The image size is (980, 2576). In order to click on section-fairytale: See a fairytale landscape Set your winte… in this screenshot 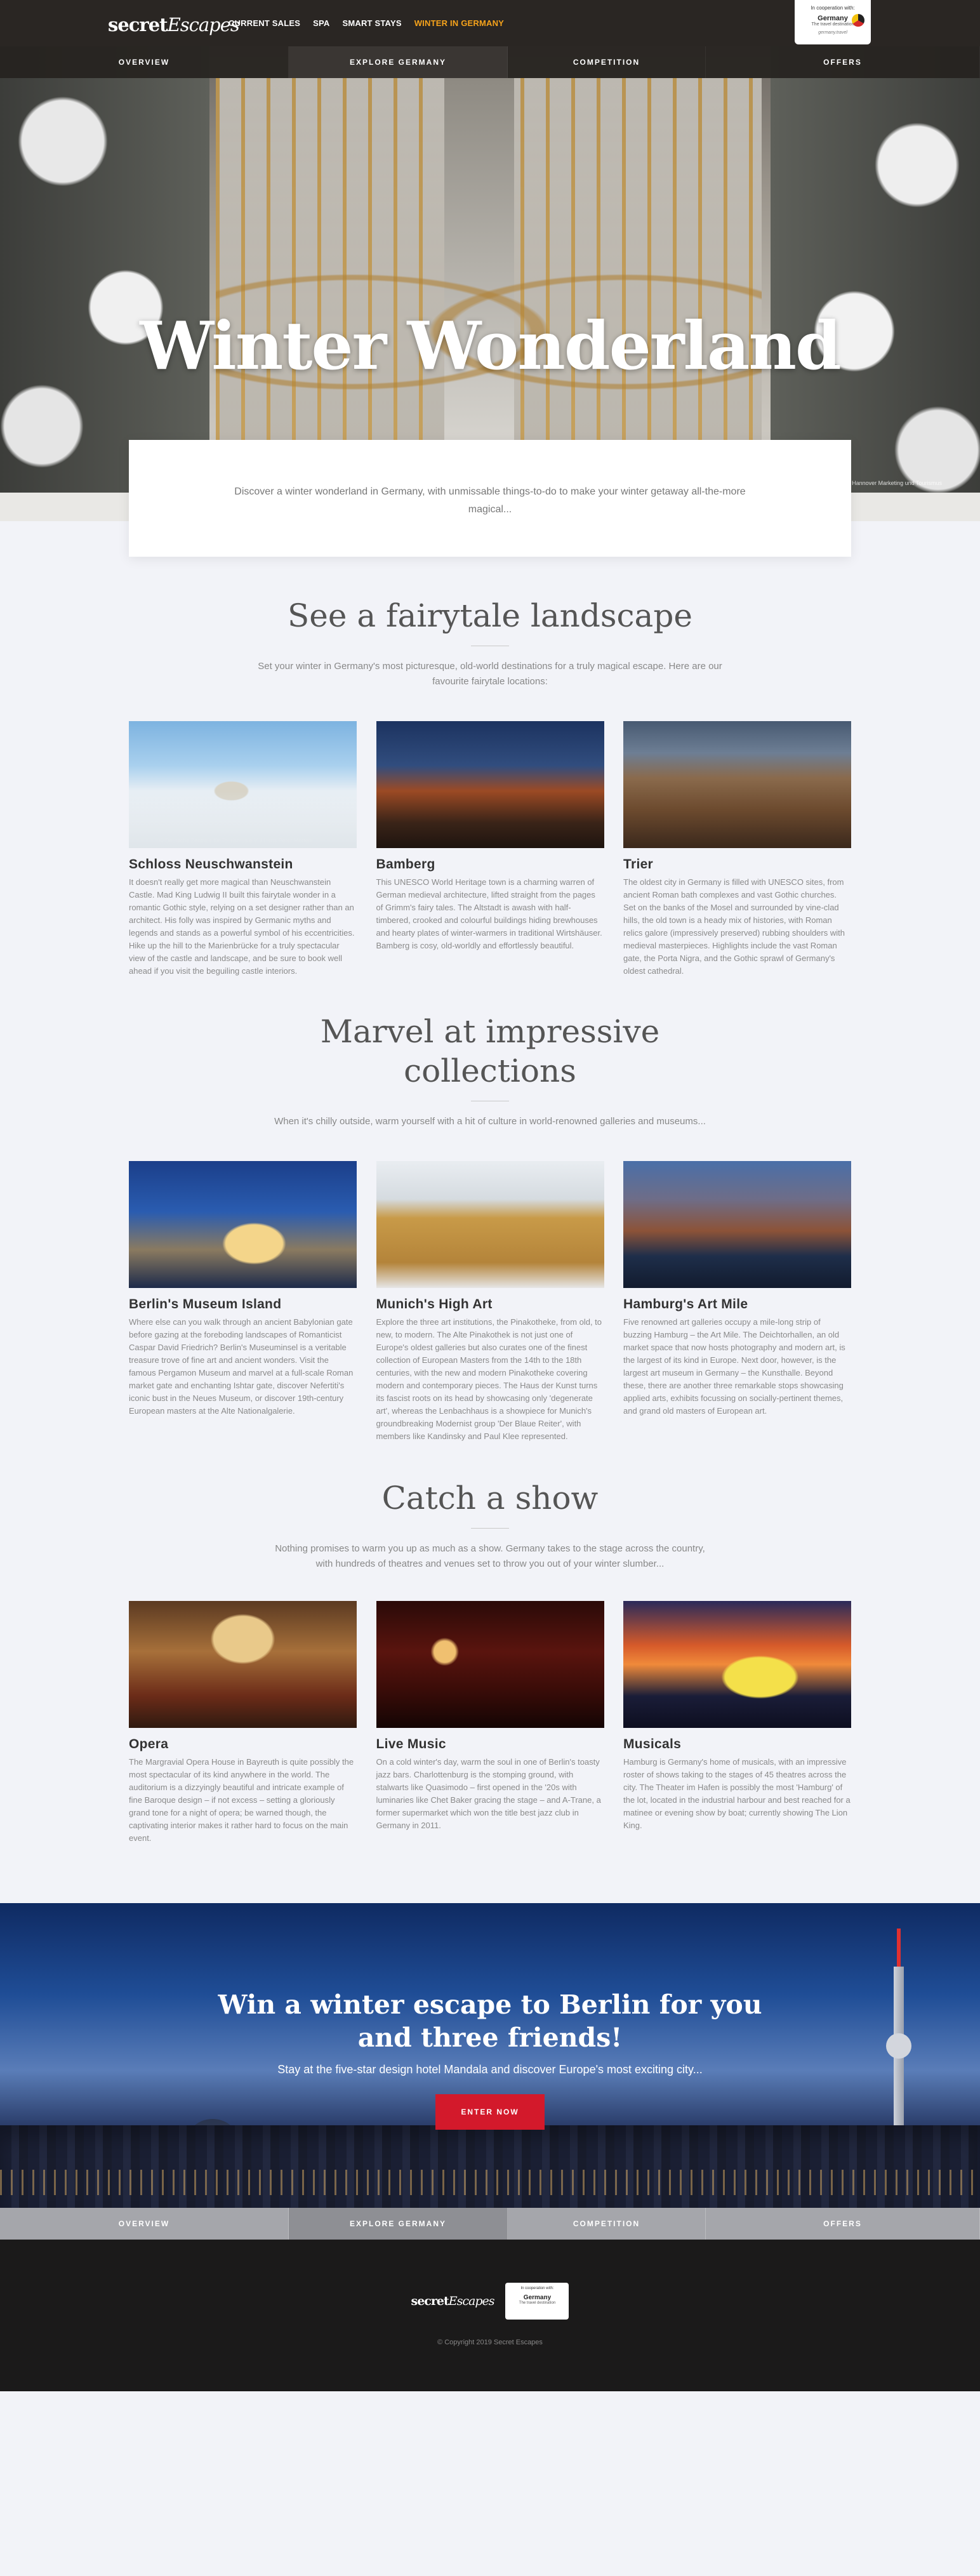, I will do `click(490, 787)`.